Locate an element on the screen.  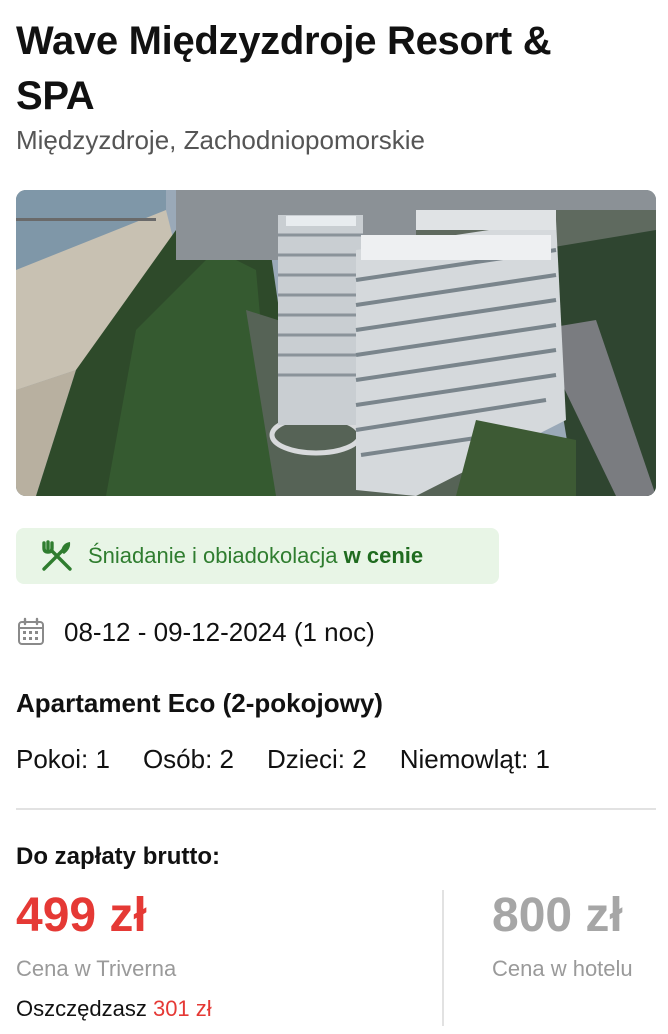
triverna-price: 499 zł is located at coordinates (81, 915).